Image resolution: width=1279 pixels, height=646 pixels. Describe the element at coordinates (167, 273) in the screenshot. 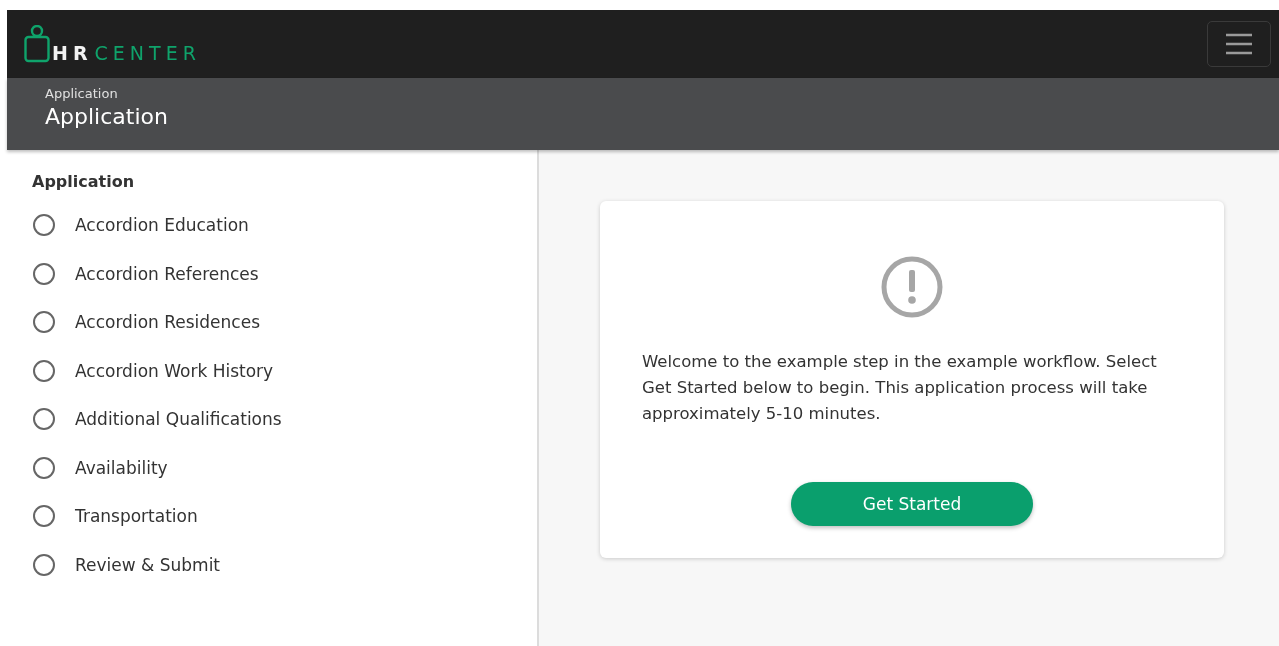

I see `step-label: Accordion References` at that location.